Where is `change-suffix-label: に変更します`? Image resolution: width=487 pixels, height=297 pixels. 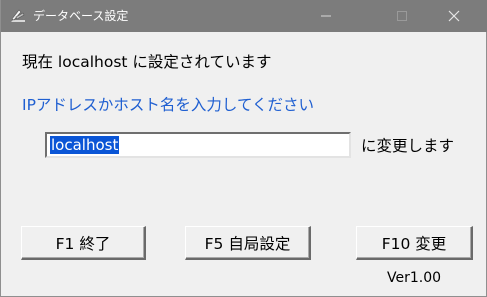 change-suffix-label: に変更します is located at coordinates (408, 146).